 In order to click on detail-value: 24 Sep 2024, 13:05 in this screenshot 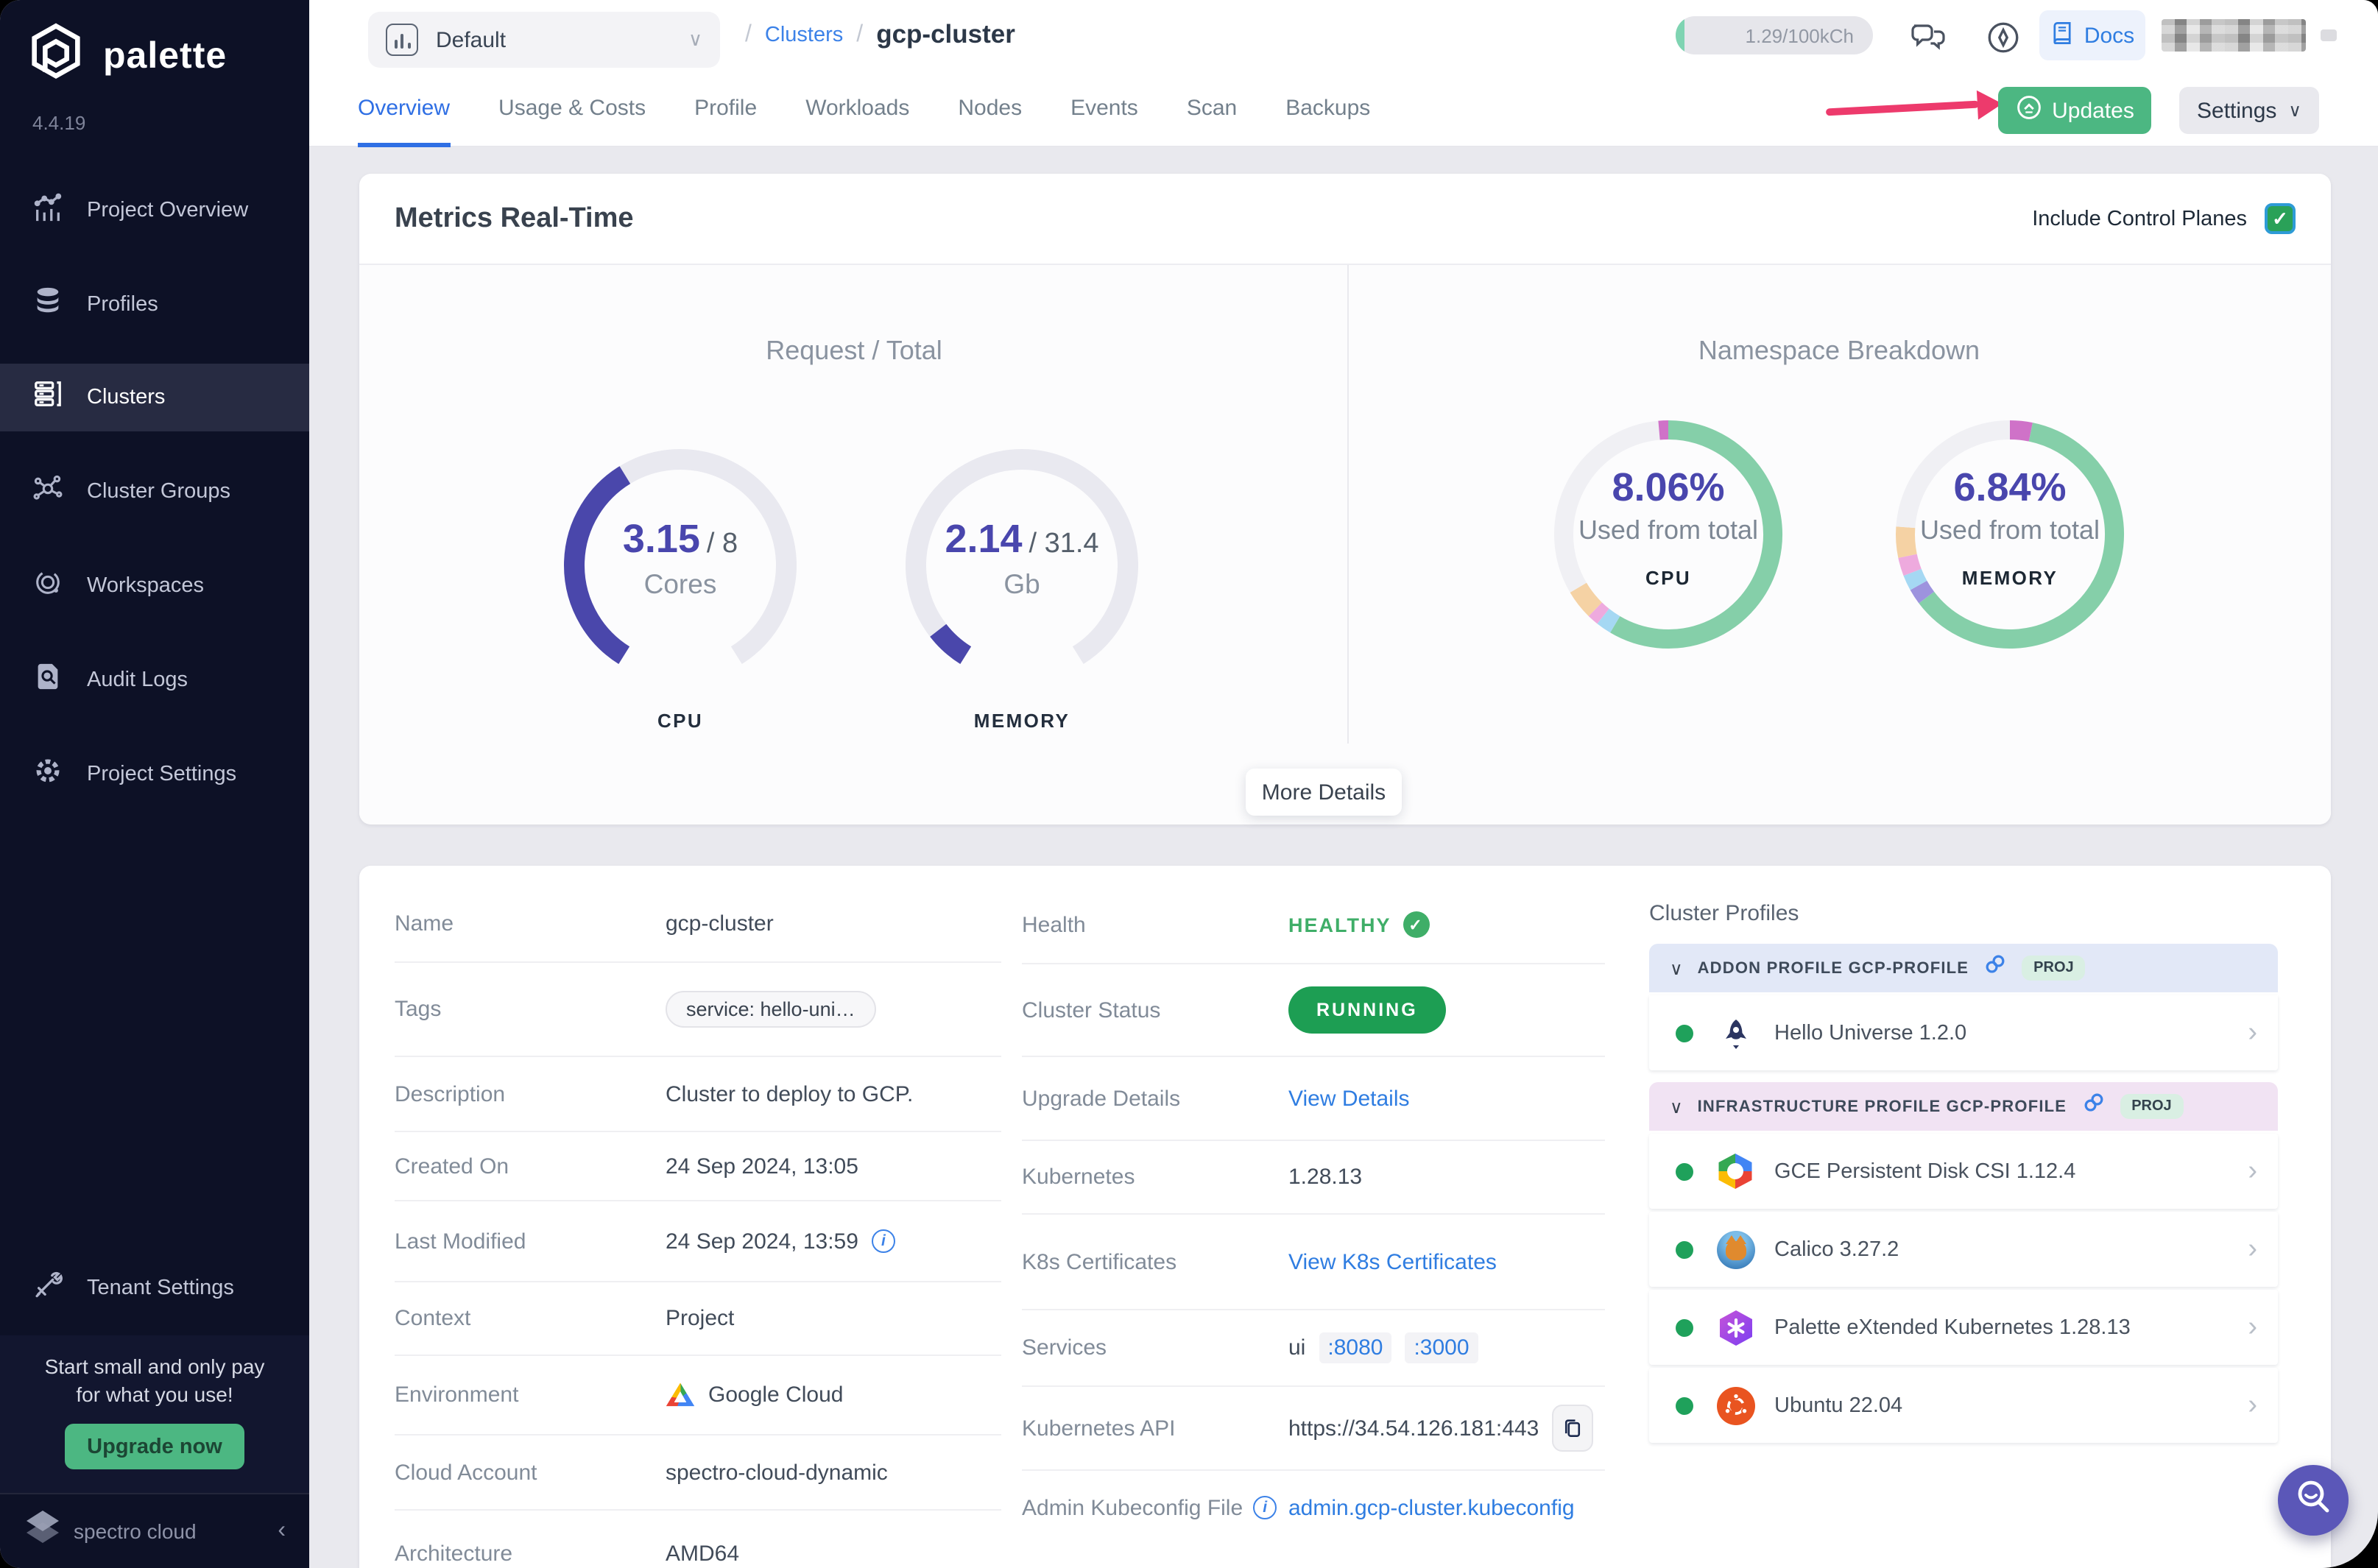, I will do `click(762, 1166)`.